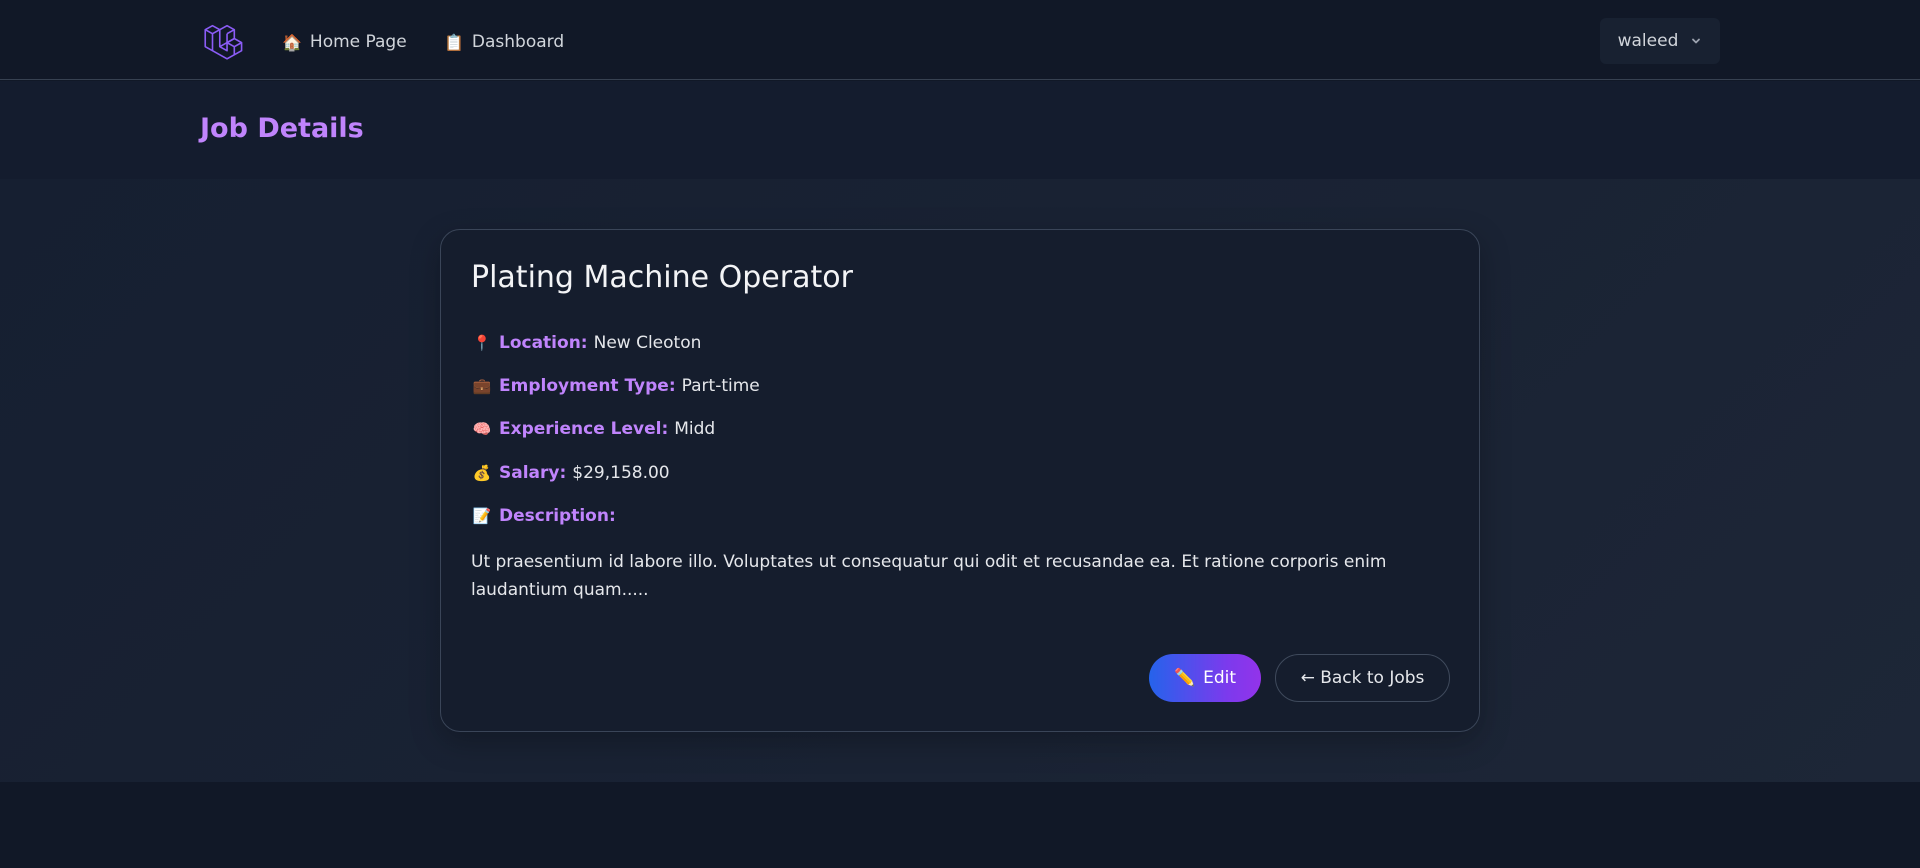 The image size is (1920, 868). I want to click on job-title: Plating Machine Operator, so click(662, 277).